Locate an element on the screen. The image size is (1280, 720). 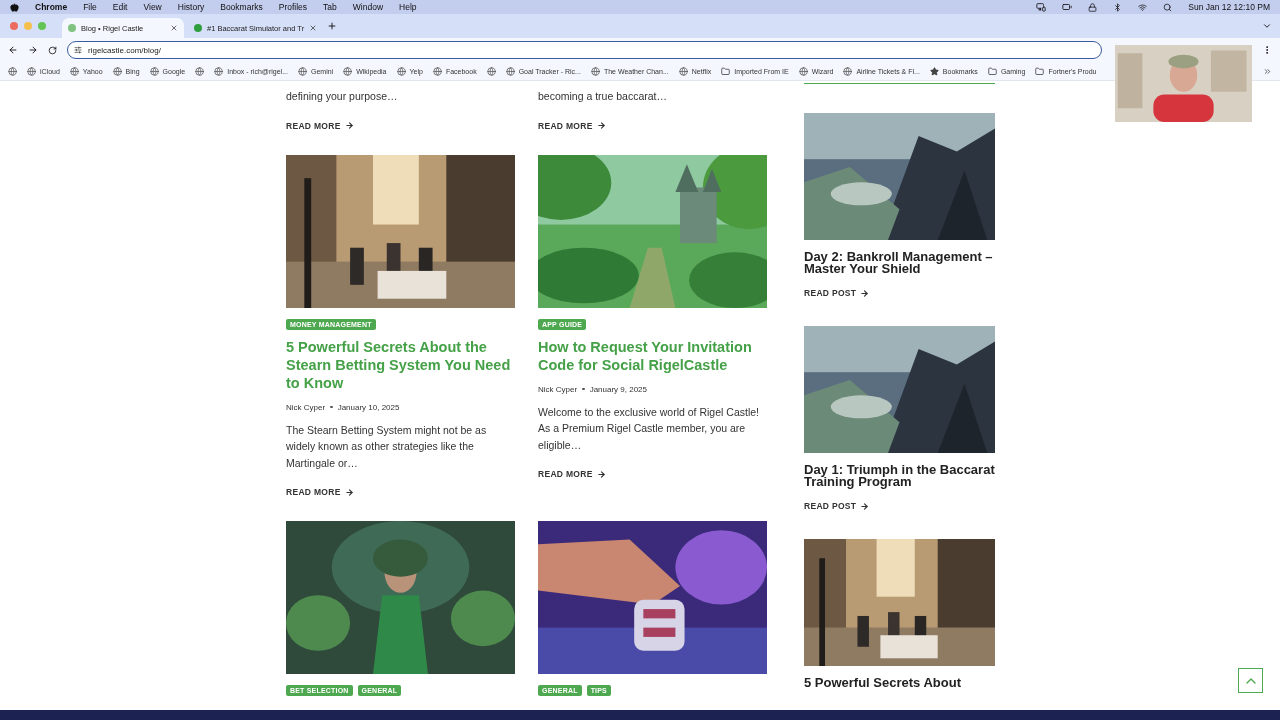
search-icon is located at coordinates (1168, 7).